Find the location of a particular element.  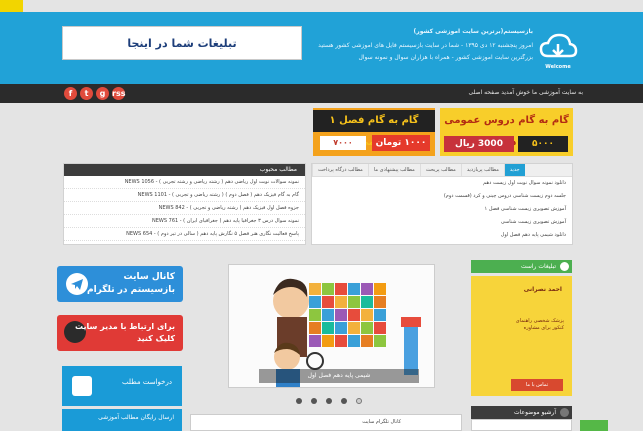

slider-caption: شیمی پایه دهم فصل اول is located at coordinates (339, 376).